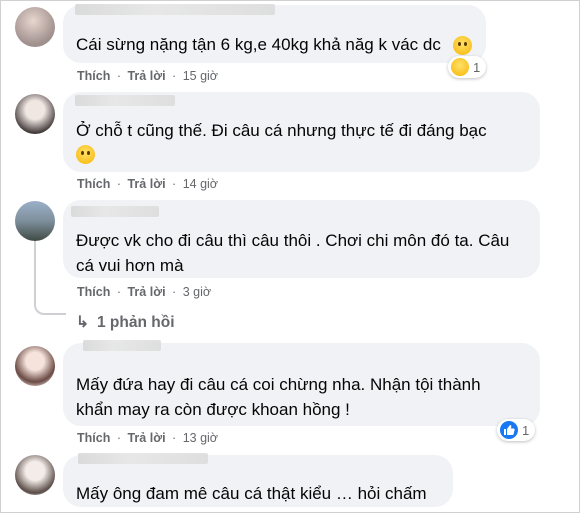  Describe the element at coordinates (50, 278) in the screenshot. I see `thread-connector` at that location.